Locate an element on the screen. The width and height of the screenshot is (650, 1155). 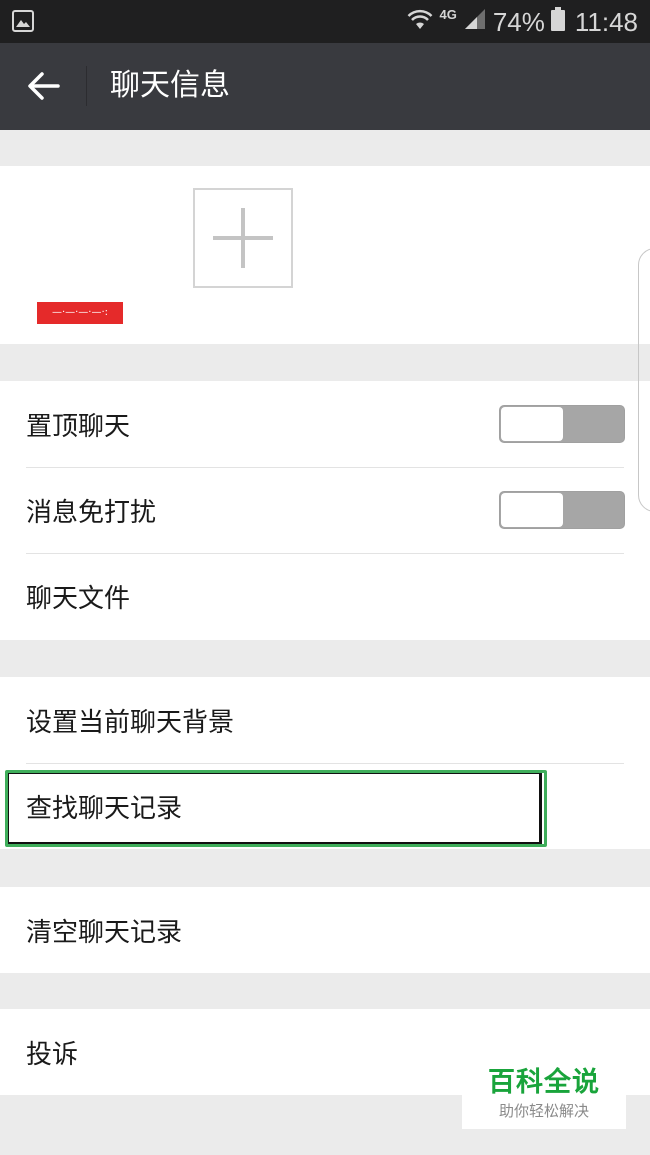
pin-chat-toggle is located at coordinates (562, 424).